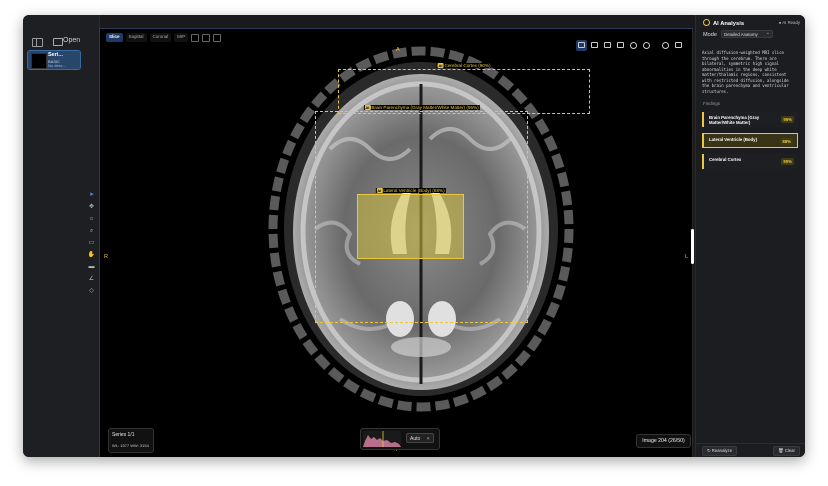 The width and height of the screenshot is (828, 486). What do you see at coordinates (382, 439) in the screenshot?
I see `histogram-chart` at bounding box center [382, 439].